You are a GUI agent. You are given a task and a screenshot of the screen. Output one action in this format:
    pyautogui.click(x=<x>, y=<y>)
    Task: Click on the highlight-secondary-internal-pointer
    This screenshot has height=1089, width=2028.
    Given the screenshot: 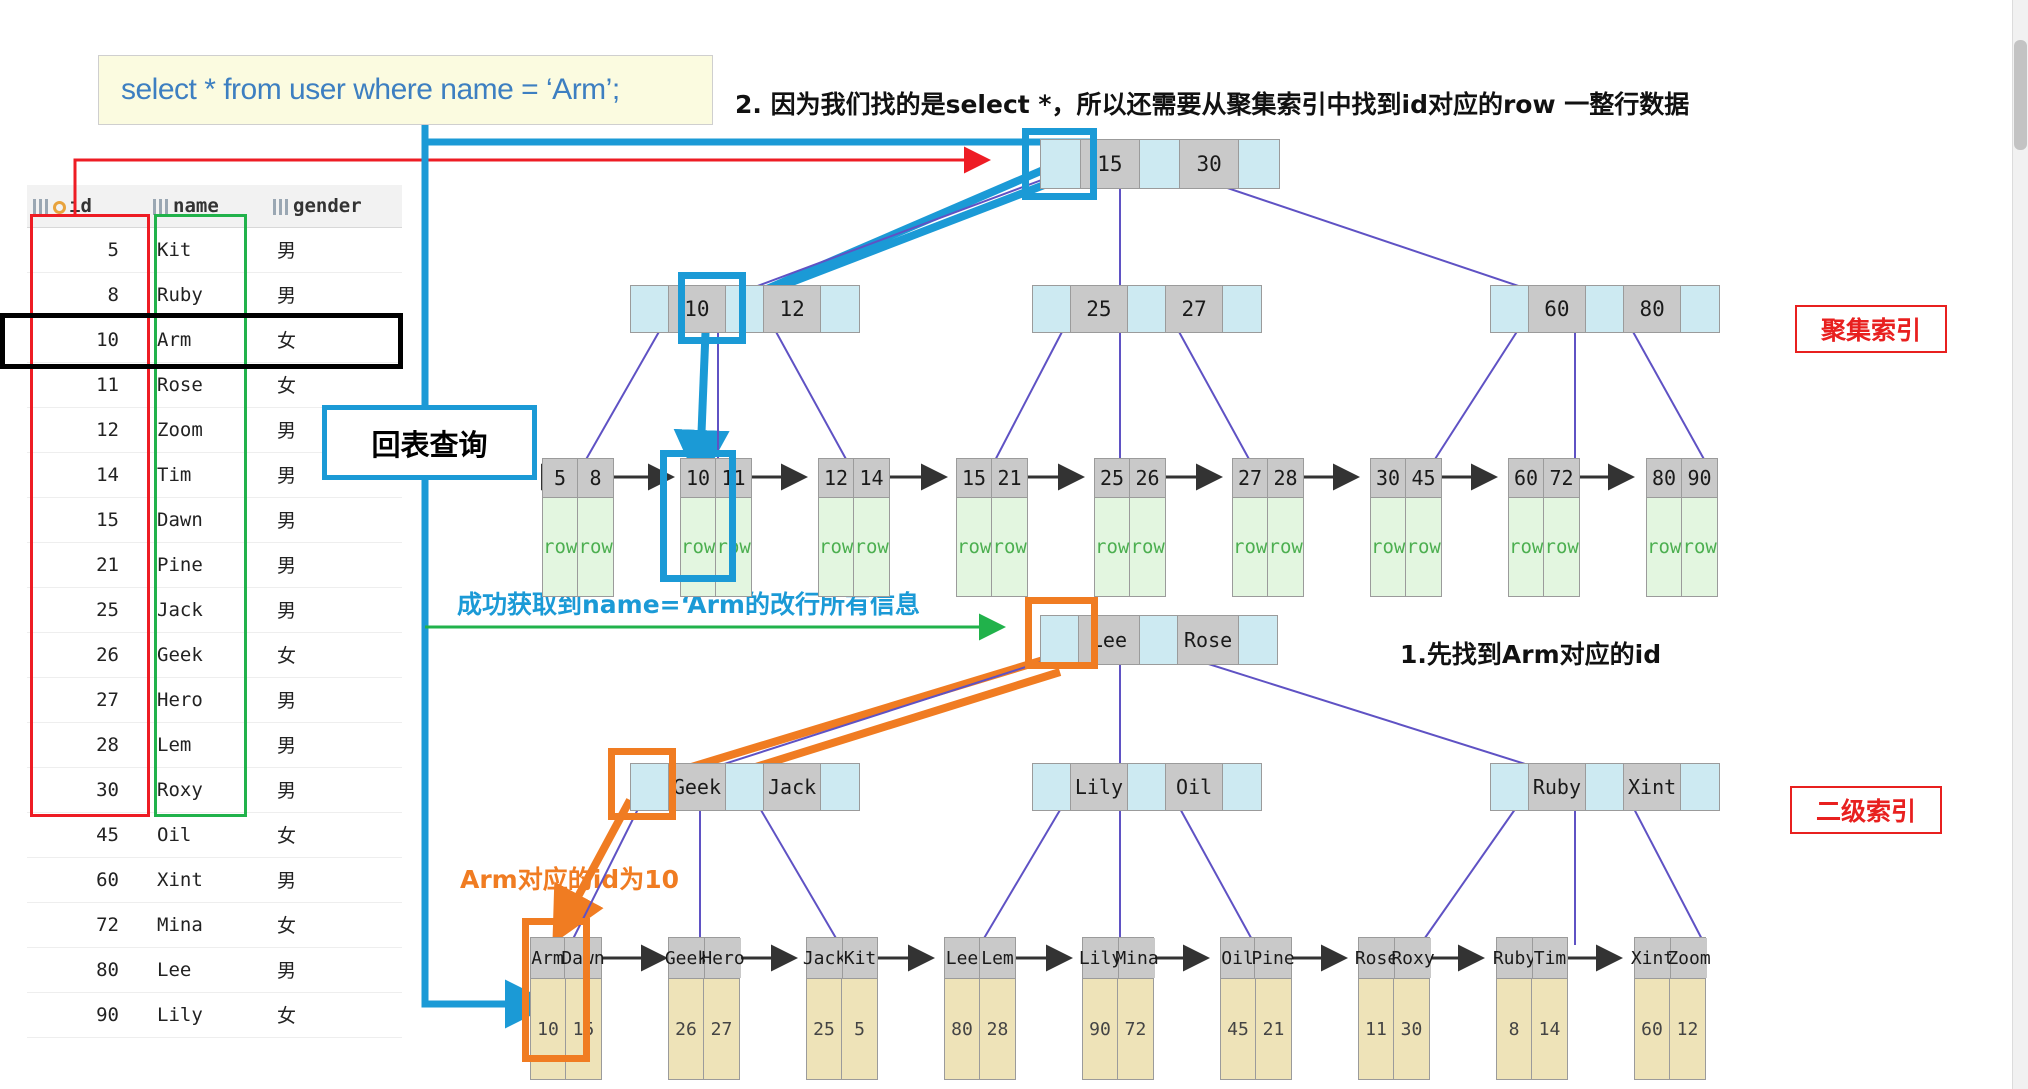 What is the action you would take?
    pyautogui.click(x=642, y=784)
    